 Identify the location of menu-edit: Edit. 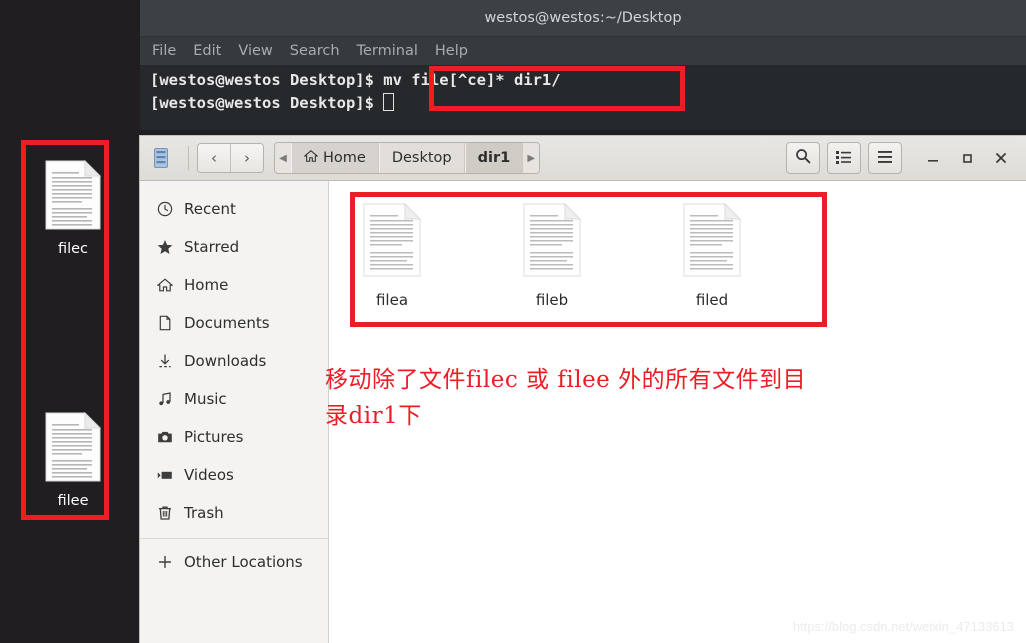
(207, 51).